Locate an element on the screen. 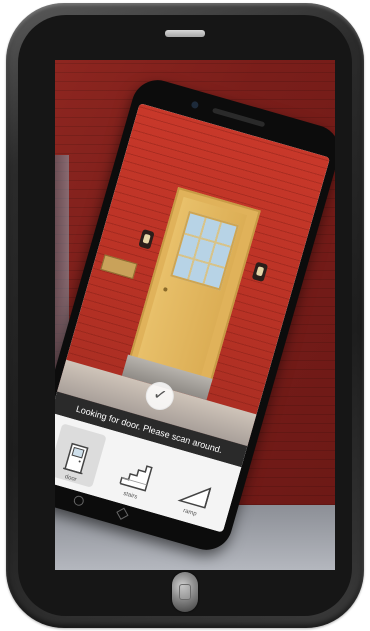  shelf-item-stairs: stairs is located at coordinates (136, 472).